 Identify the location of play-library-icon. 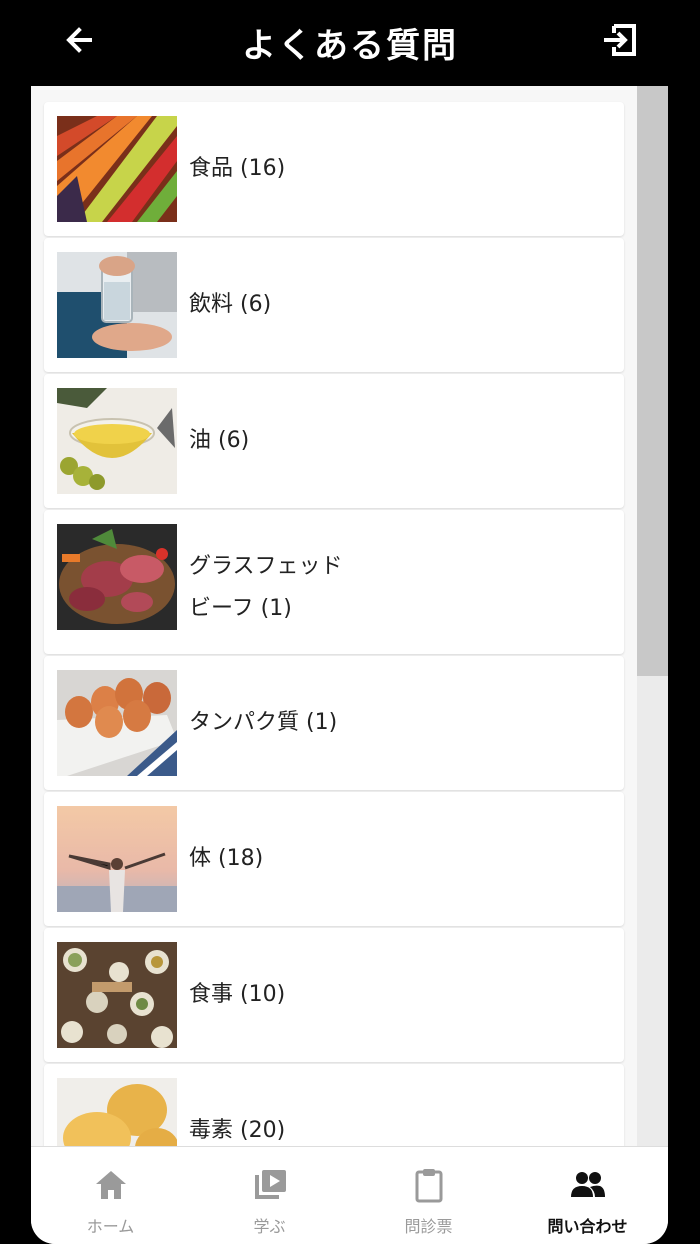
(270, 1184).